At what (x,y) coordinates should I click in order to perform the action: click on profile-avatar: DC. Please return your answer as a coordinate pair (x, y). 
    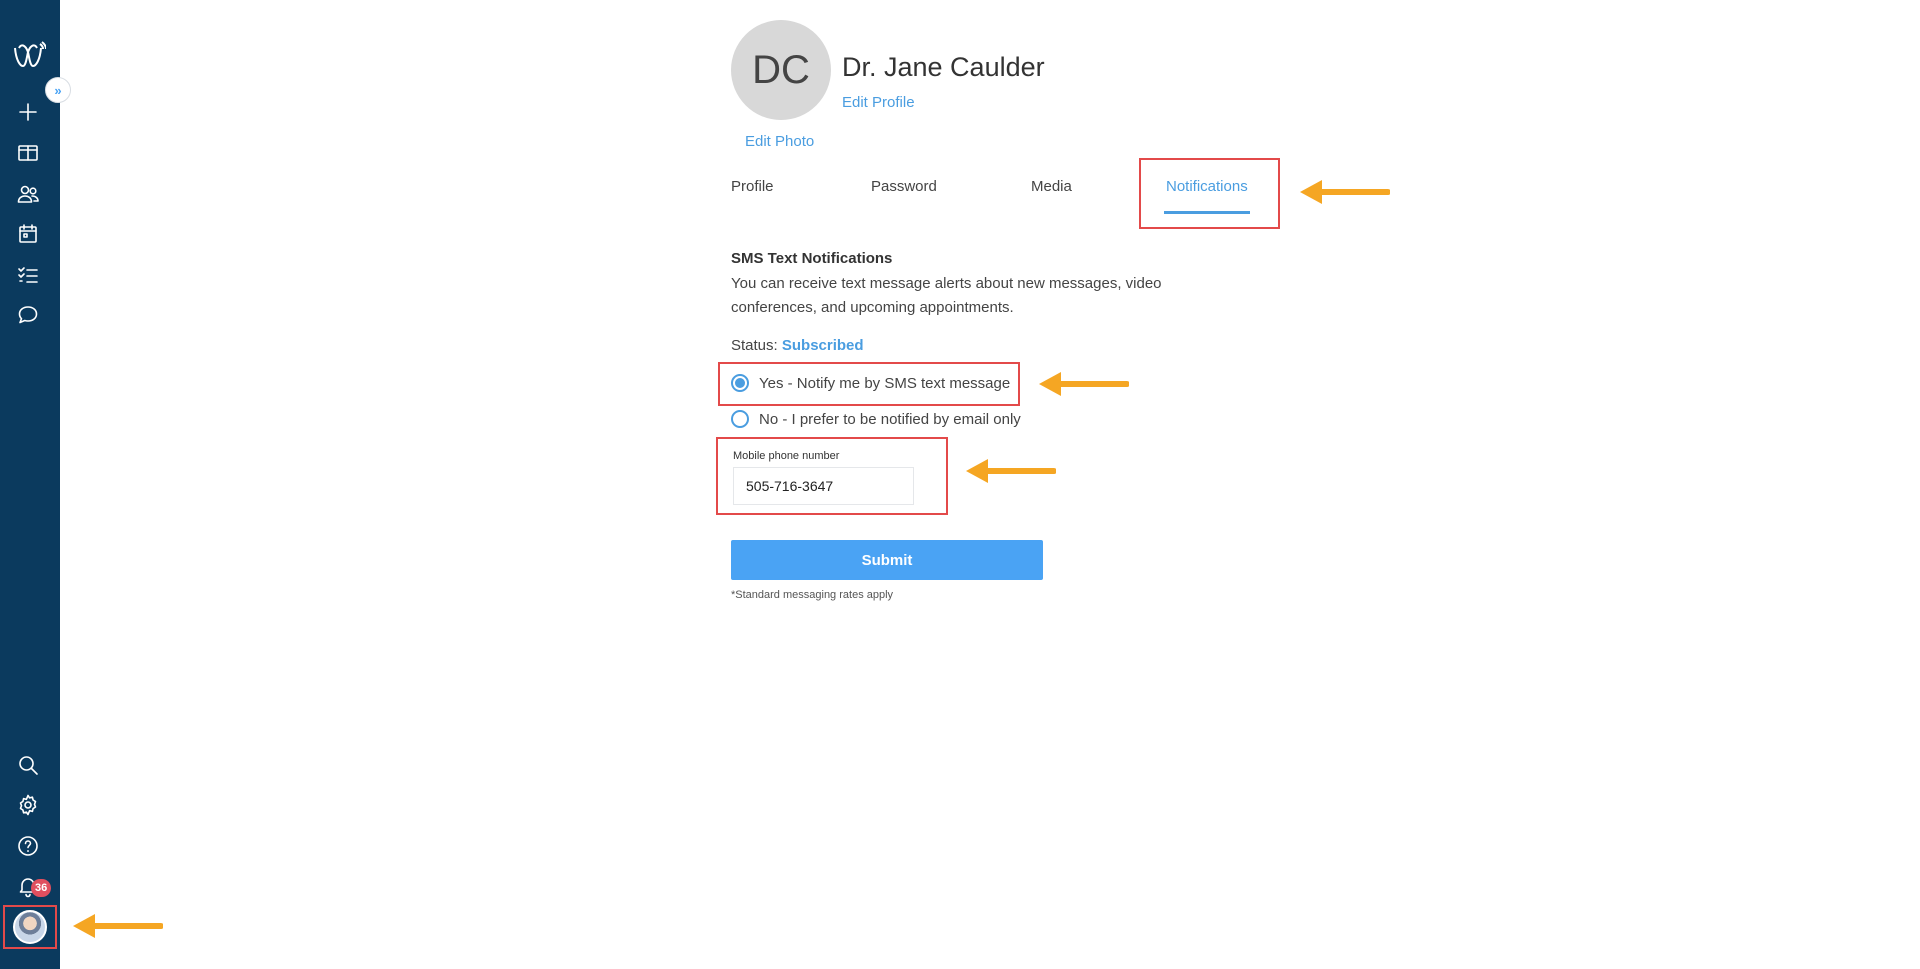
    Looking at the image, I should click on (781, 70).